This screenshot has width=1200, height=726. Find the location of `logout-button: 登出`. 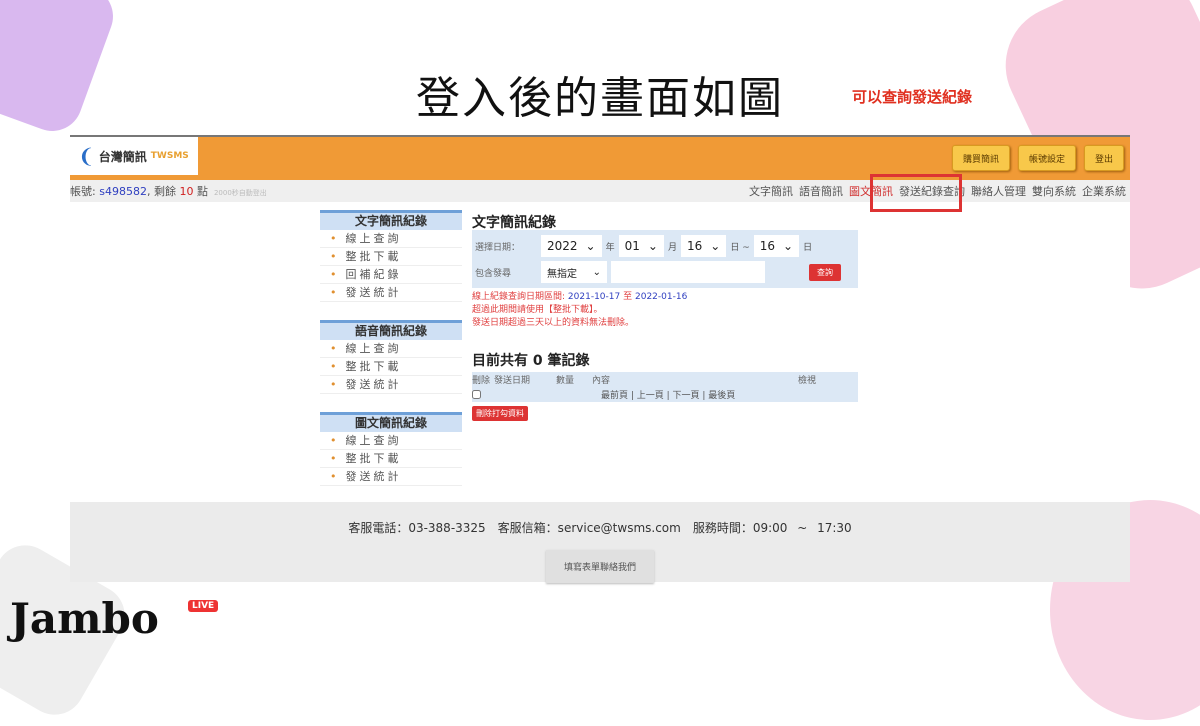

logout-button: 登出 is located at coordinates (1103, 158).